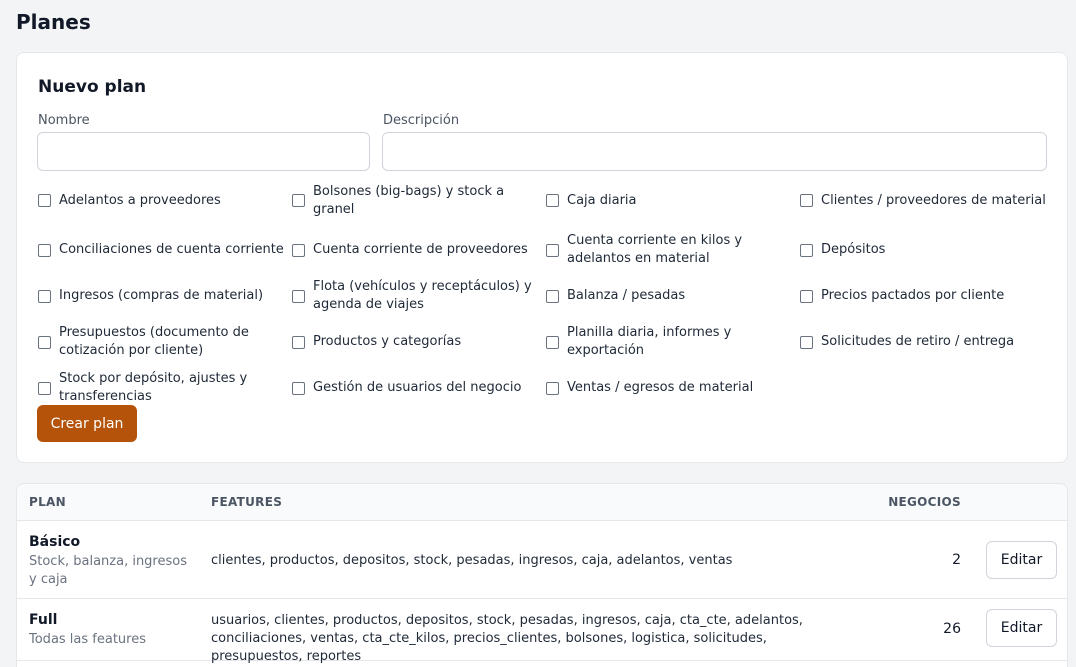  What do you see at coordinates (247, 502) in the screenshot?
I see `column-header-features: FEATURES` at bounding box center [247, 502].